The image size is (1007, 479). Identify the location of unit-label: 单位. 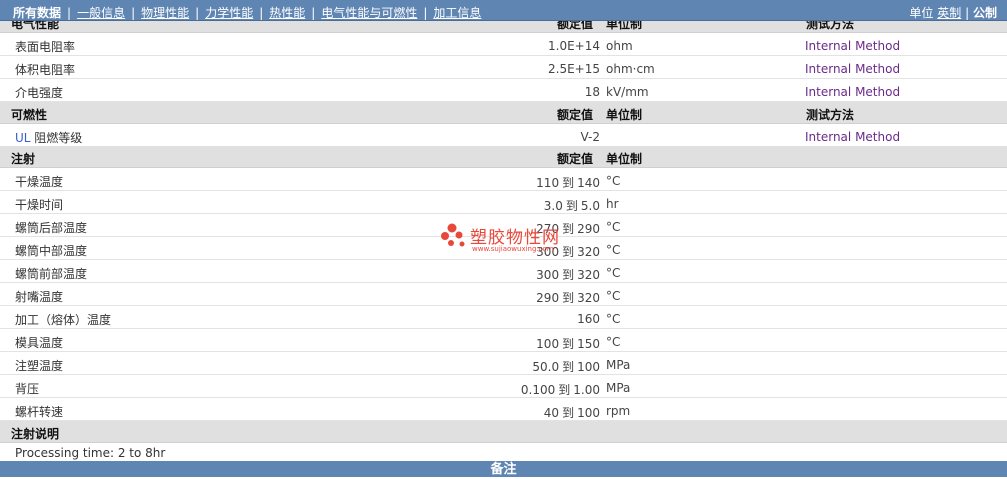
(921, 13).